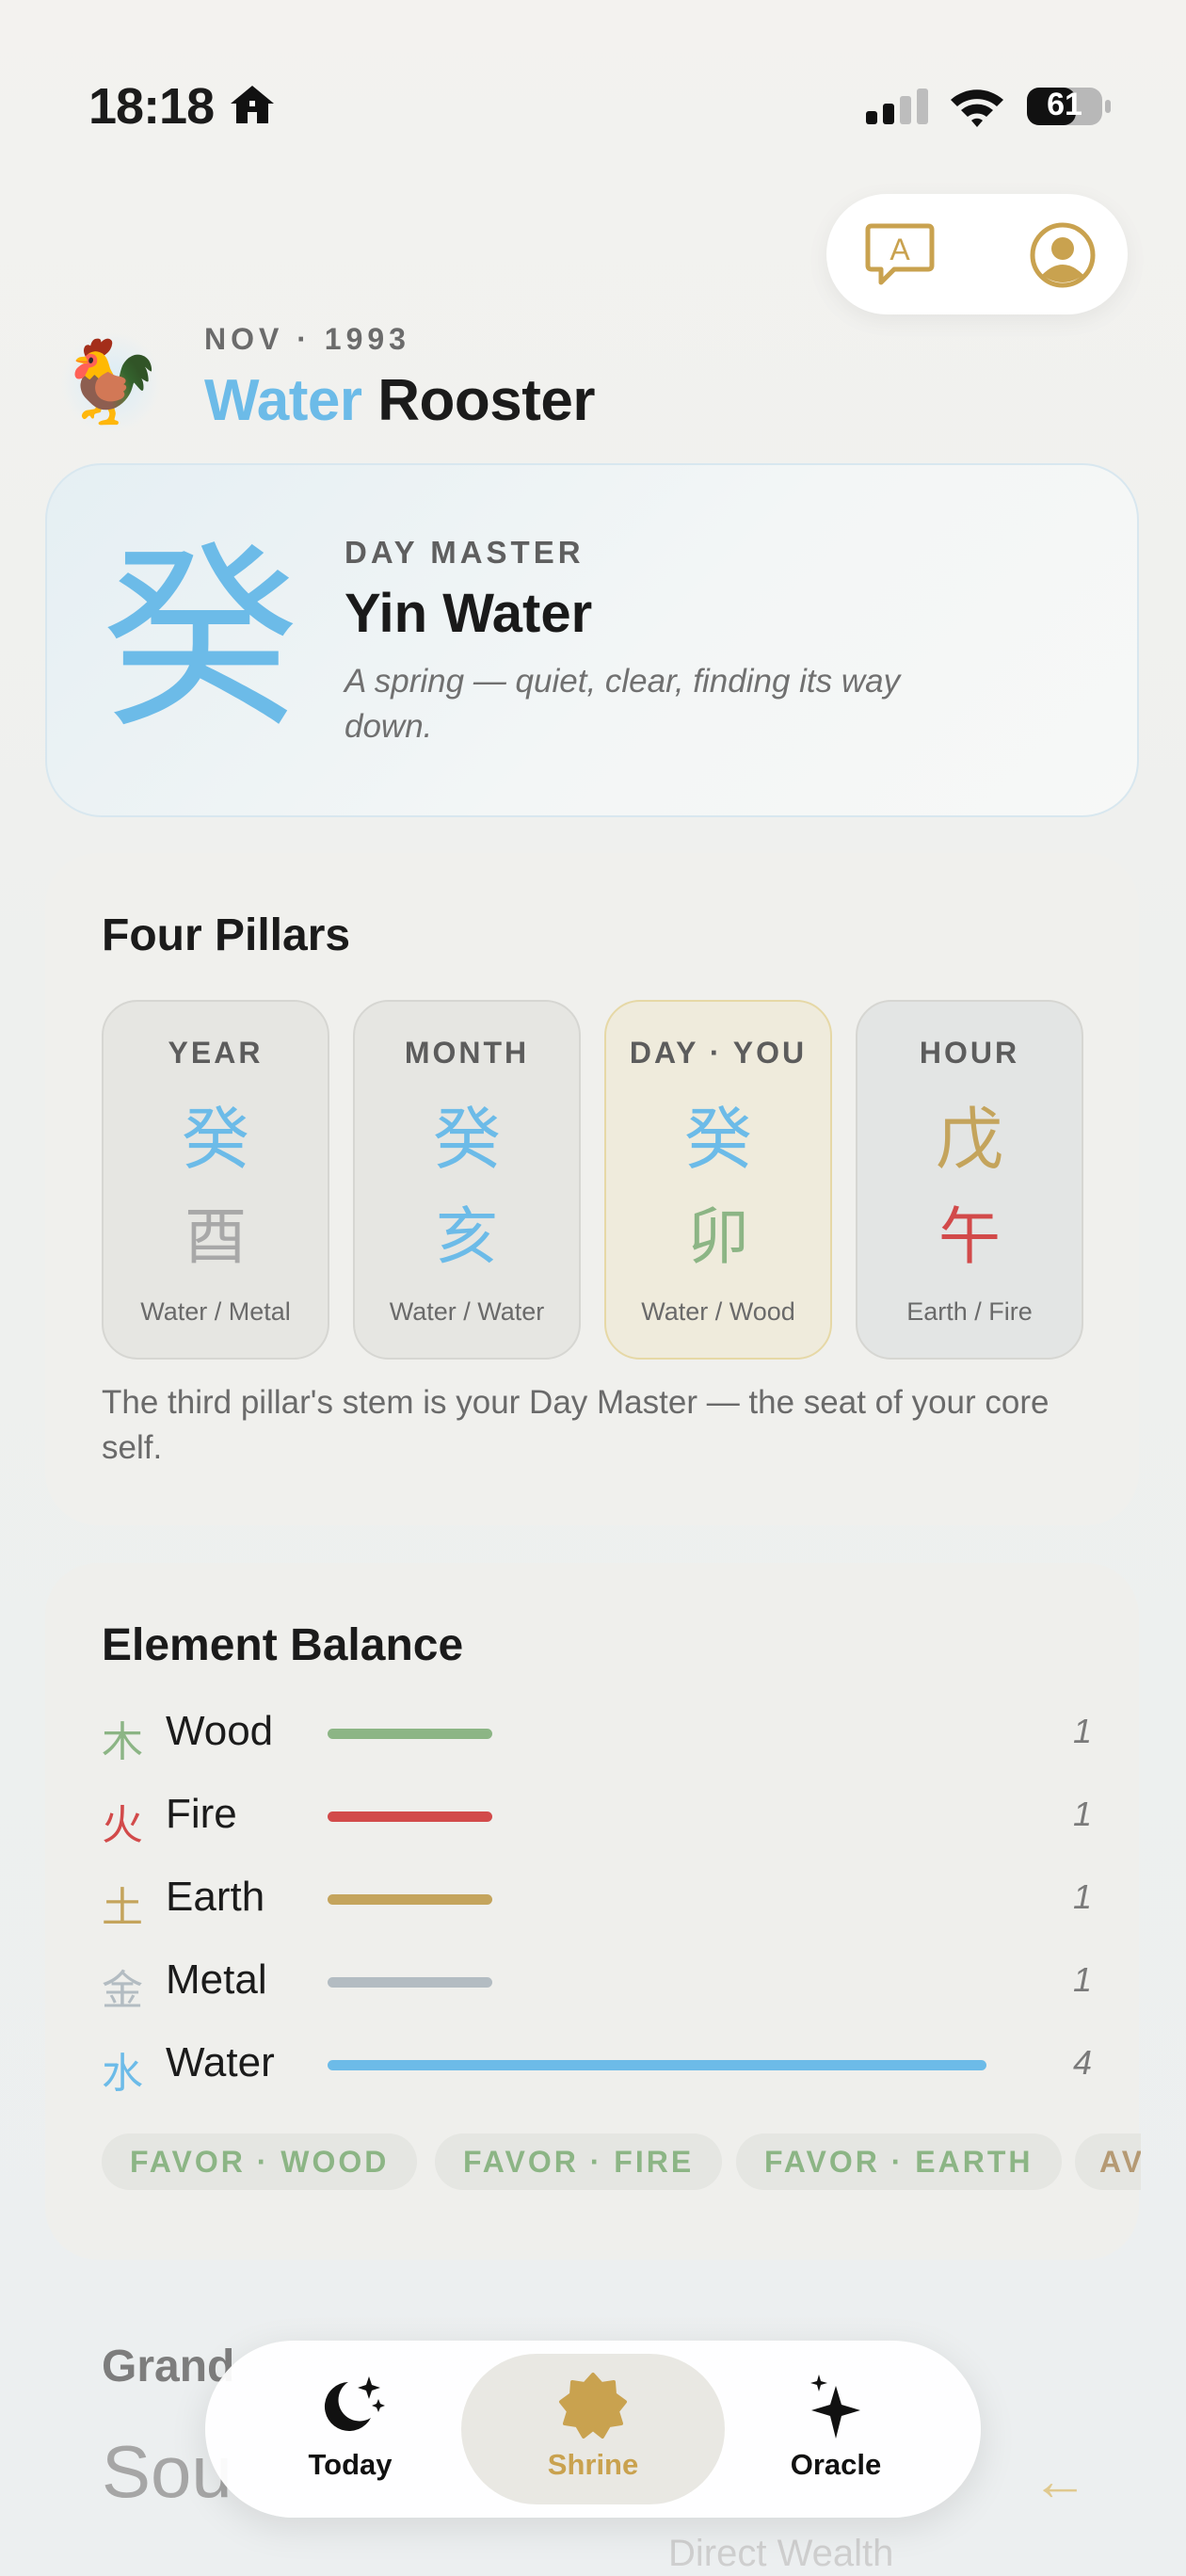 The width and height of the screenshot is (1186, 2576). I want to click on tab-oracle: Oracle, so click(836, 2428).